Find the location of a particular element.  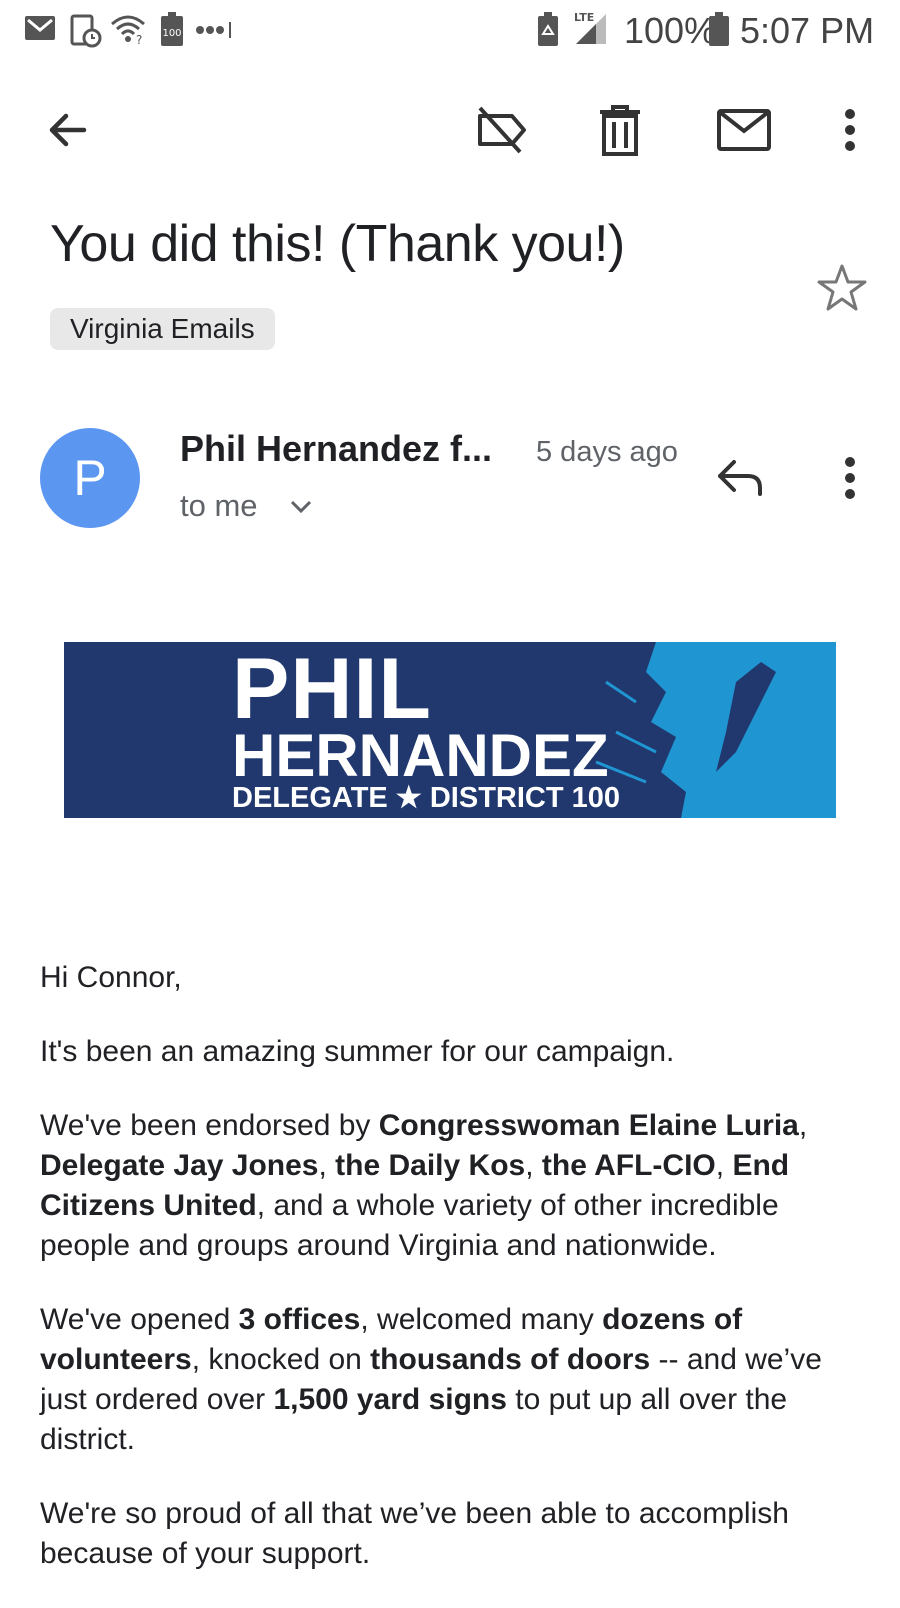

mark-unread-icon is located at coordinates (744, 130).